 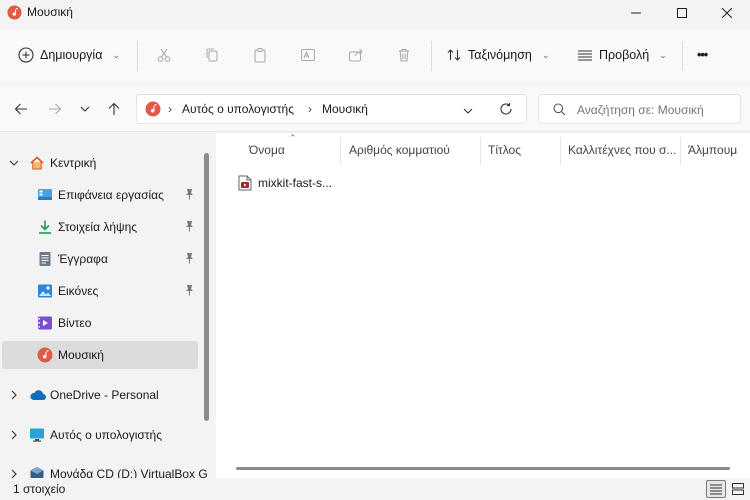 What do you see at coordinates (129, 472) in the screenshot?
I see `sidebar-item-label: Μονάδα CD (D:) VirtualBox G` at bounding box center [129, 472].